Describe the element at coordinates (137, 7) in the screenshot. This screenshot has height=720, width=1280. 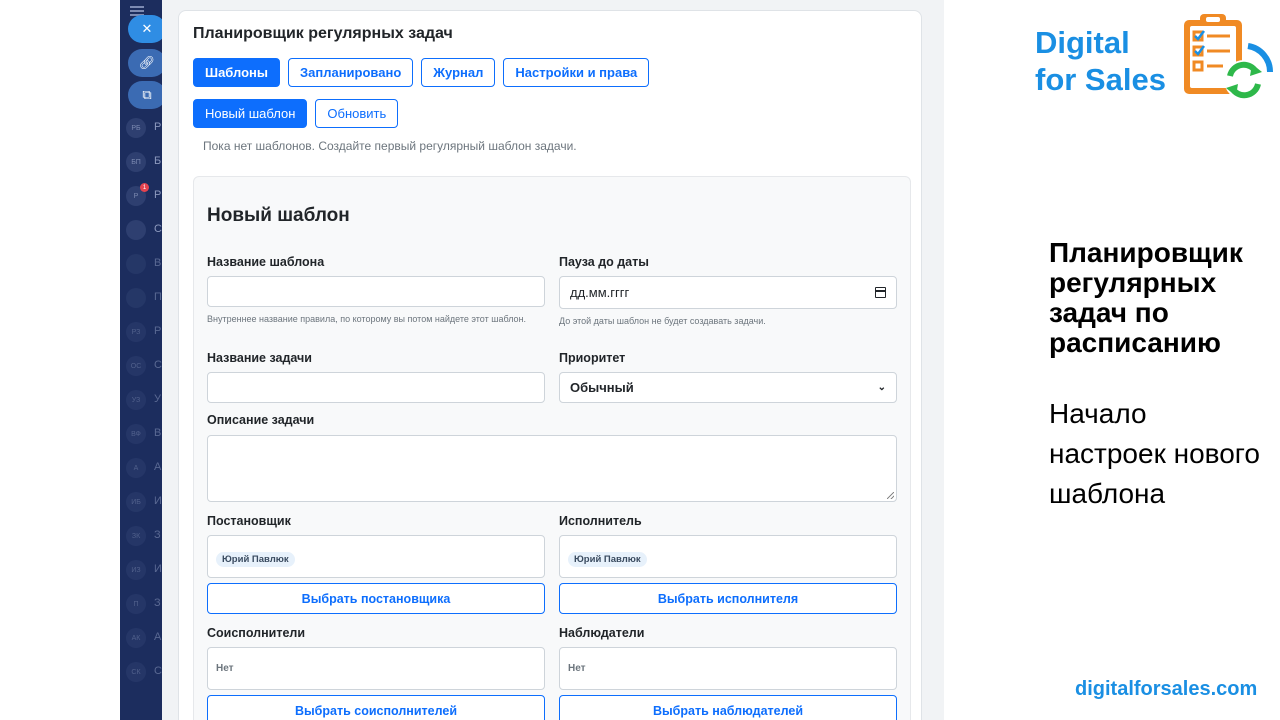
I see `menu-icon` at that location.